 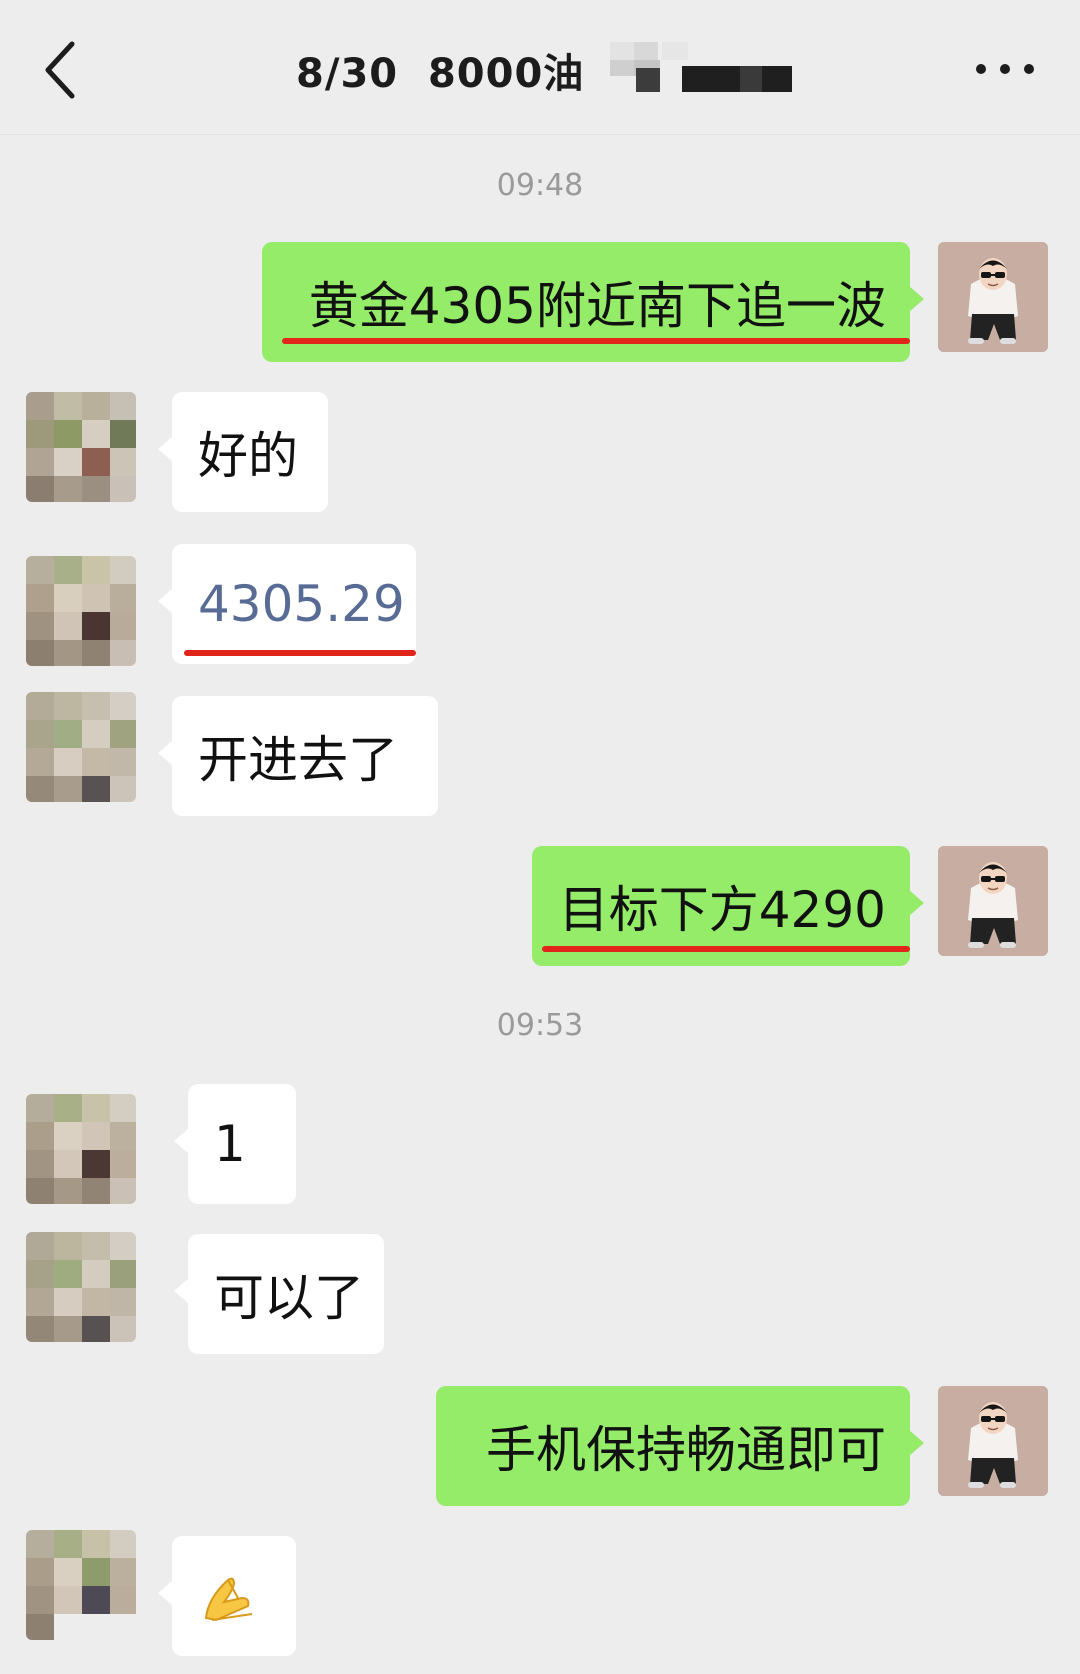 I want to click on my-message-bubble: 手机保持畅通即可, so click(x=680, y=1446).